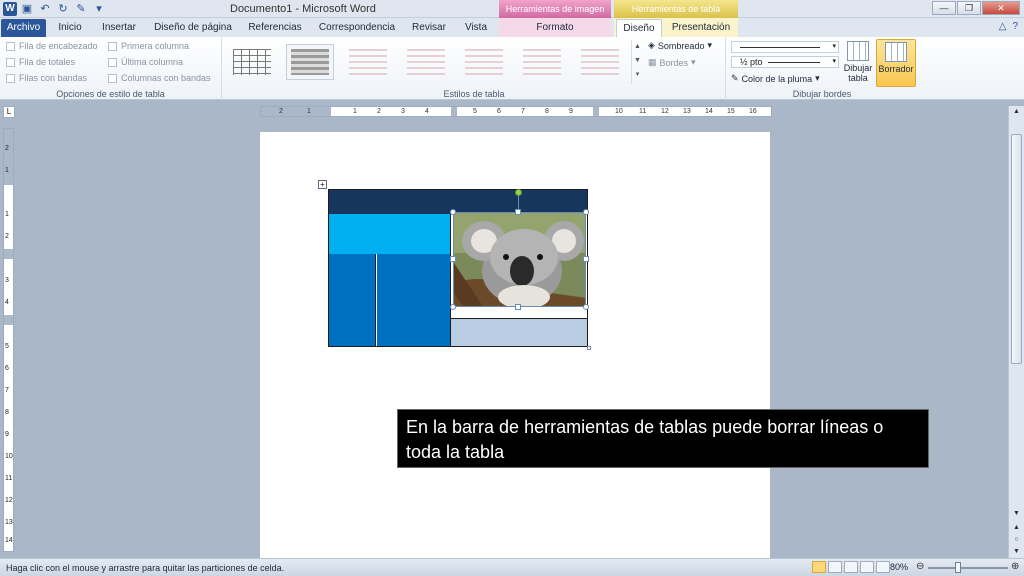 This screenshot has height=576, width=1024. Describe the element at coordinates (52, 46) in the screenshot. I see `header-row-checkbox: Fila de encabezado` at that location.